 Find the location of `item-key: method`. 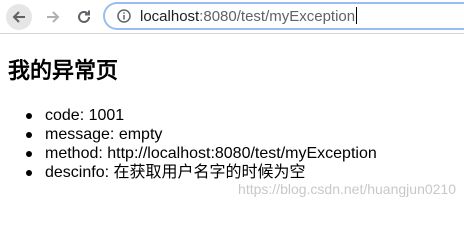

item-key: method is located at coordinates (72, 153).